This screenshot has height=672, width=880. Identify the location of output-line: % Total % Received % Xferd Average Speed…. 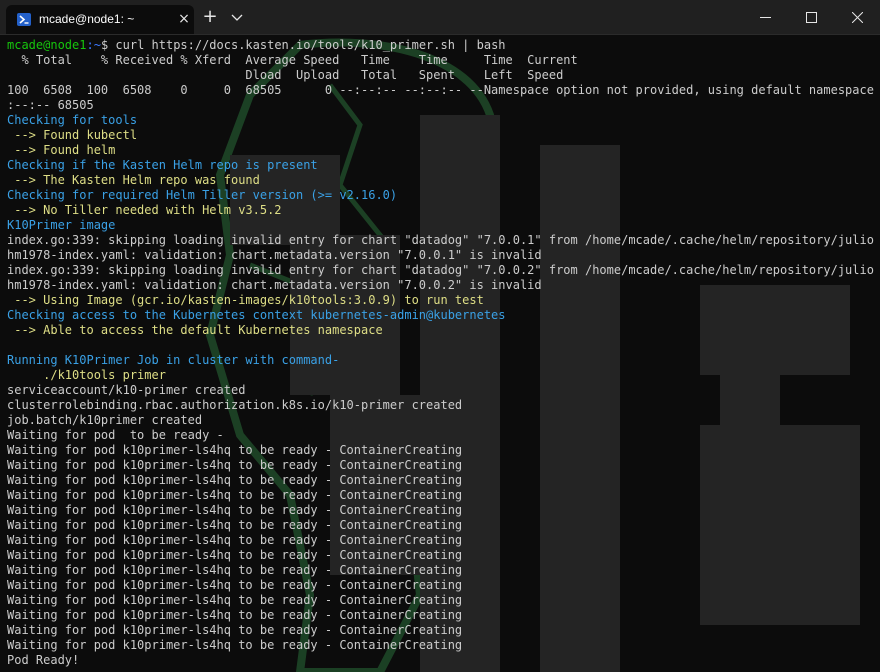
(292, 60).